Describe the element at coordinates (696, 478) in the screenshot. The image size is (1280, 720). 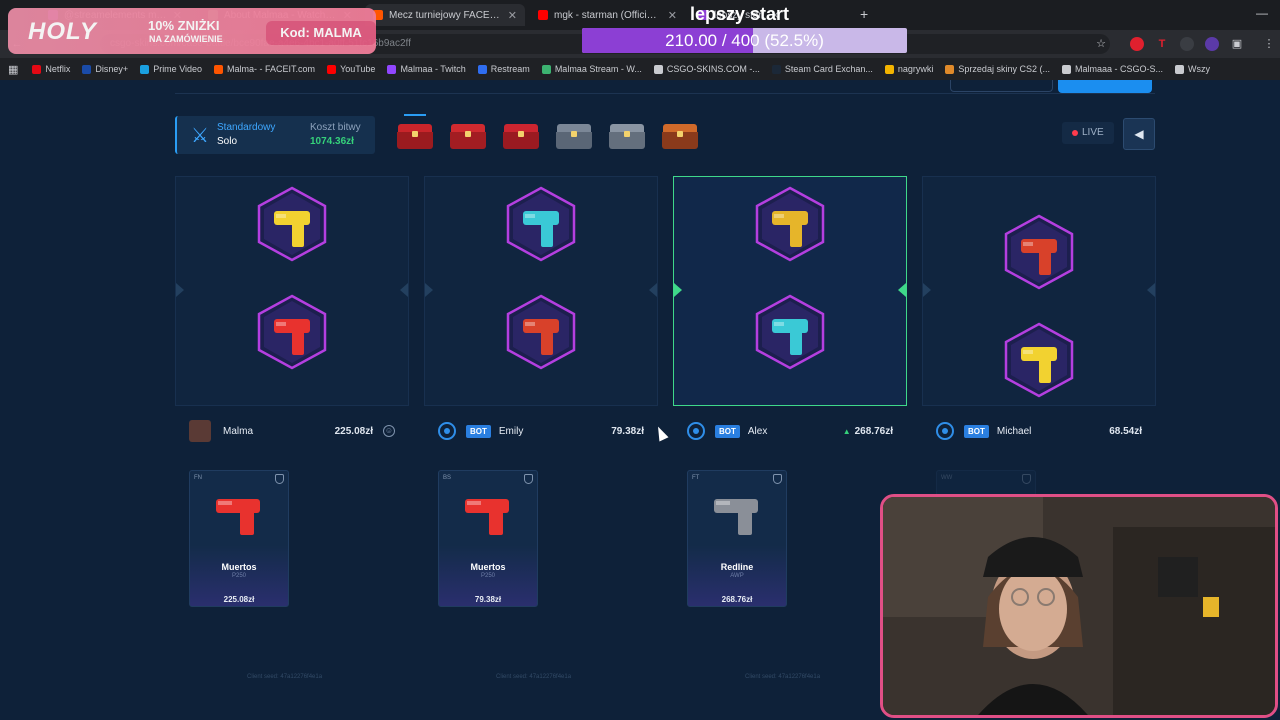
I see `item-condition: FT` at that location.